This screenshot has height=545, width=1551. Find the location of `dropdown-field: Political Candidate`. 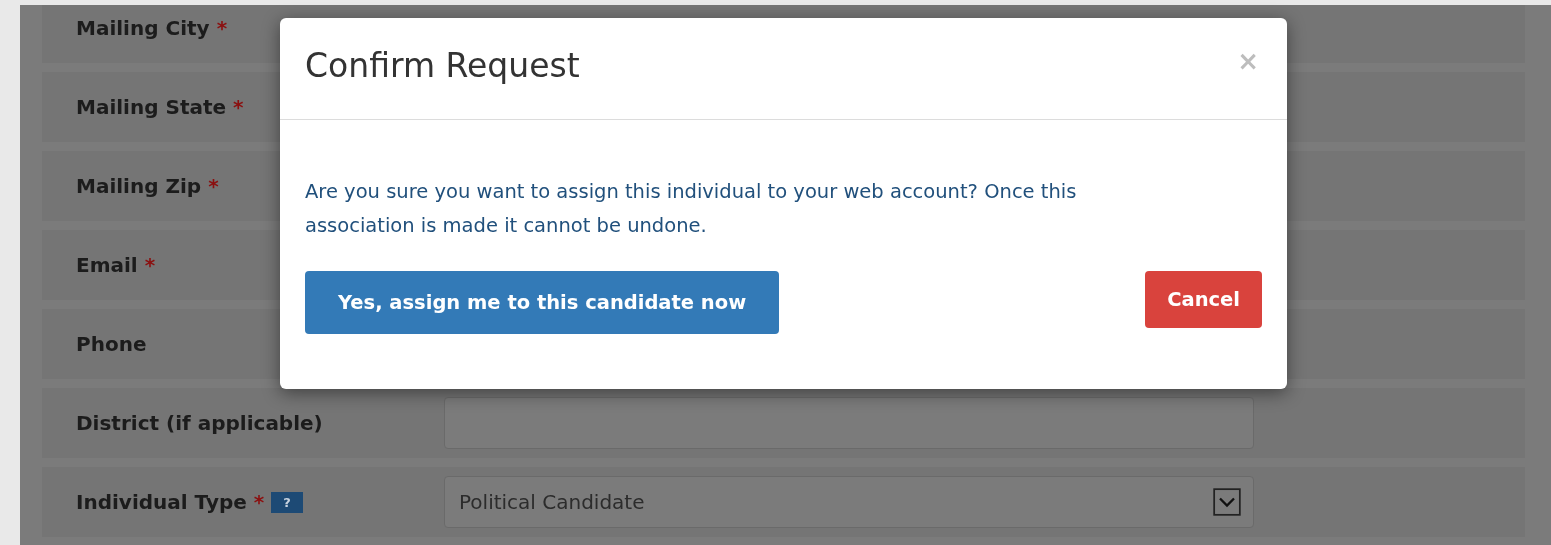

dropdown-field: Political Candidate is located at coordinates (849, 502).